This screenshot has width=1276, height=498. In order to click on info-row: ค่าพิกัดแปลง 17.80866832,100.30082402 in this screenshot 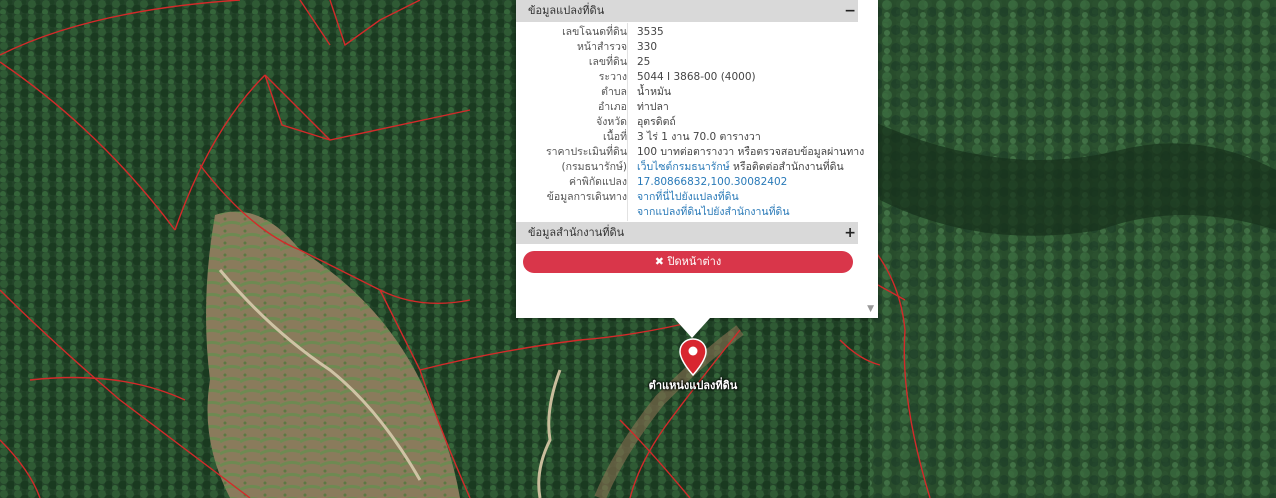, I will do `click(687, 182)`.